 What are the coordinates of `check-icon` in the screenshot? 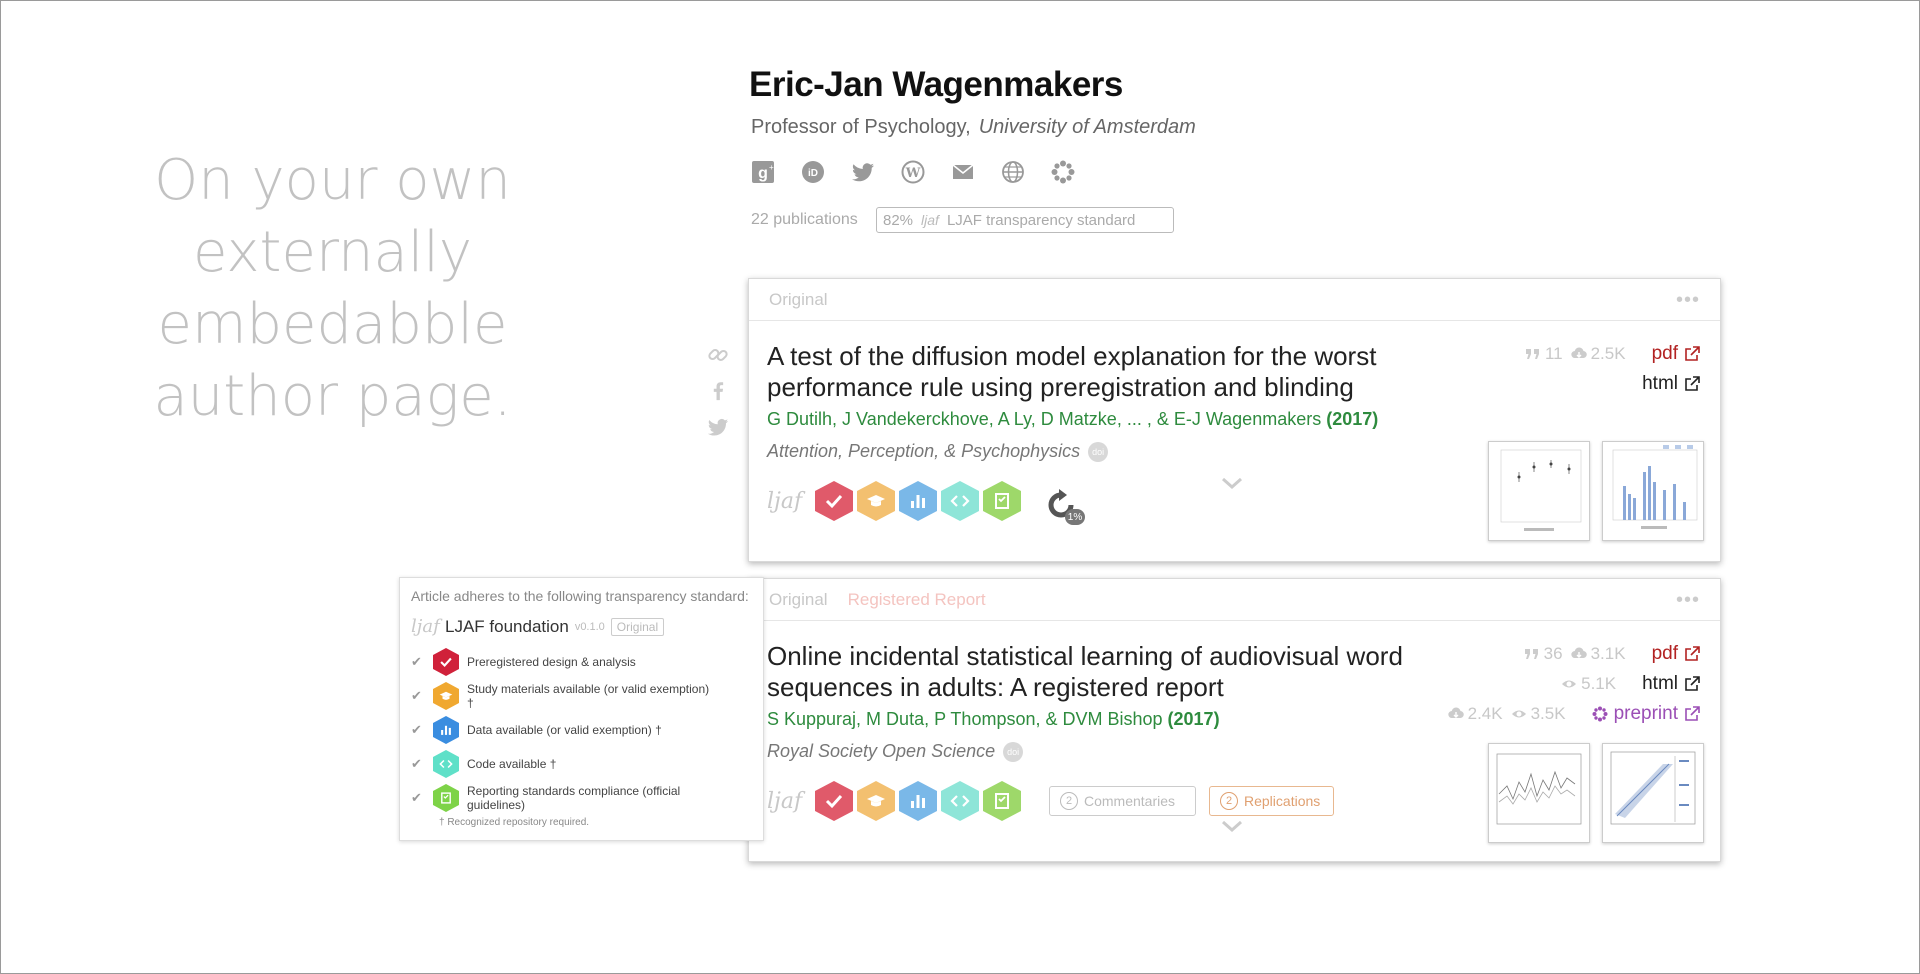 It's located at (834, 501).